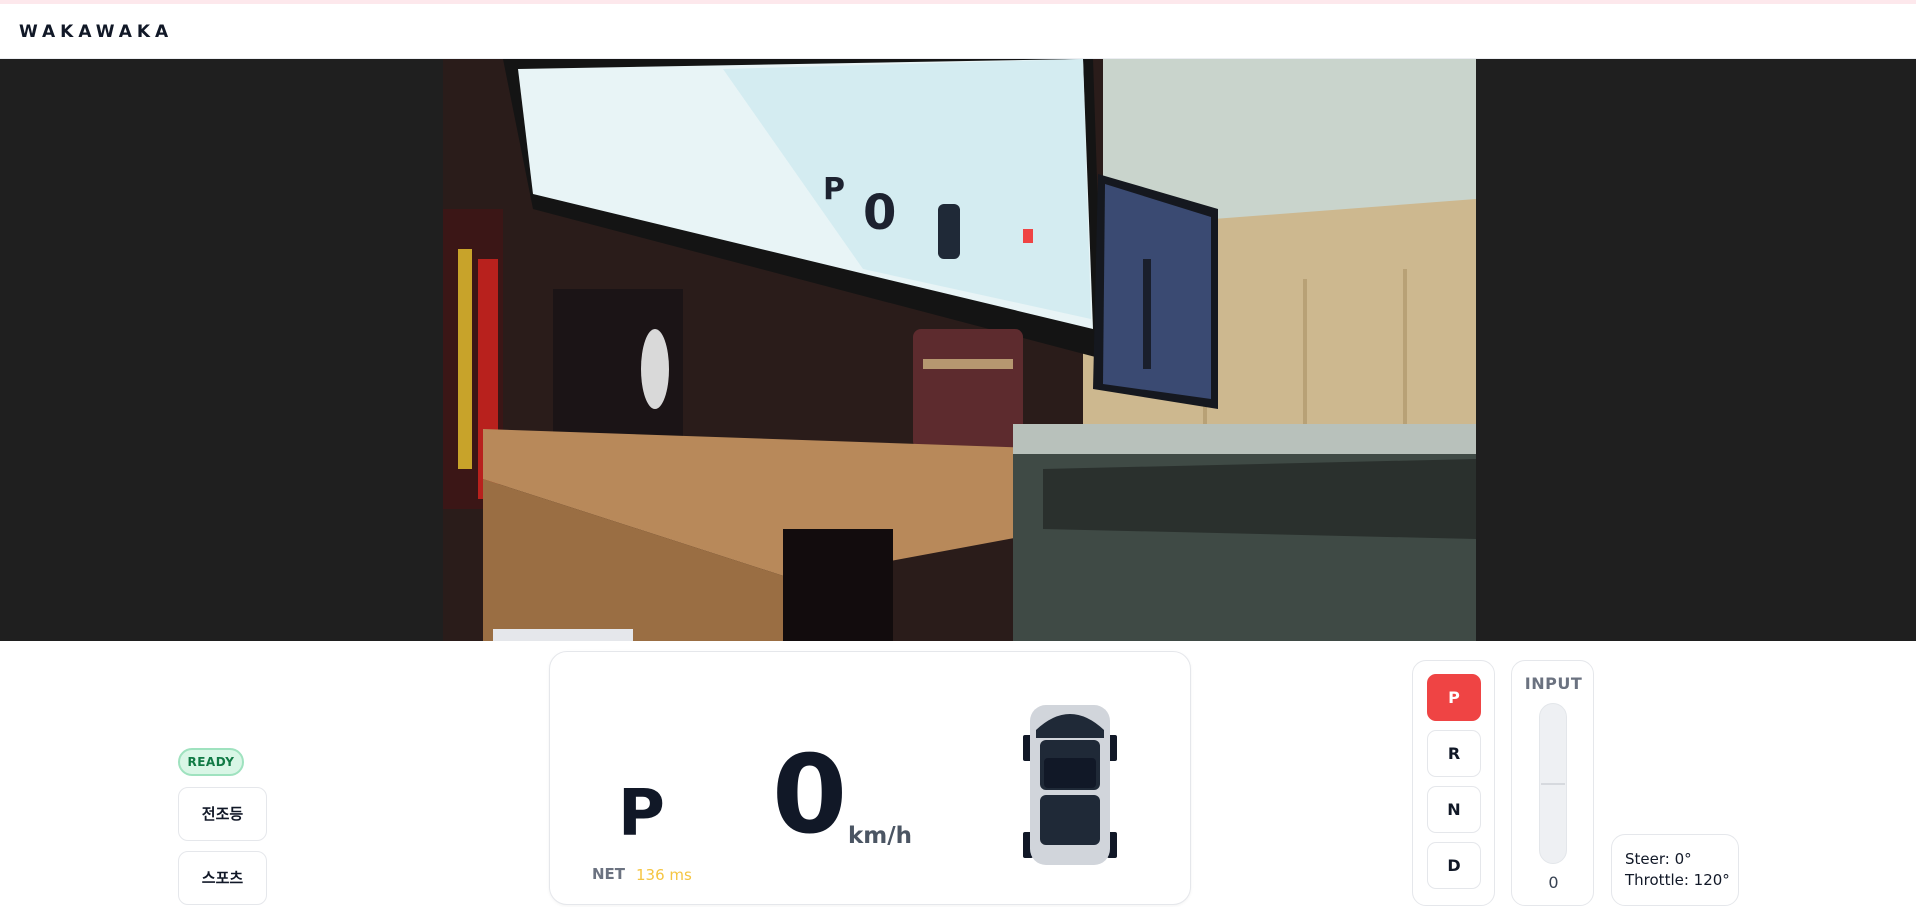 The image size is (1916, 907). Describe the element at coordinates (1675, 870) in the screenshot. I see `telemetry-panel: Steer: 0° Throttle: 120°` at that location.